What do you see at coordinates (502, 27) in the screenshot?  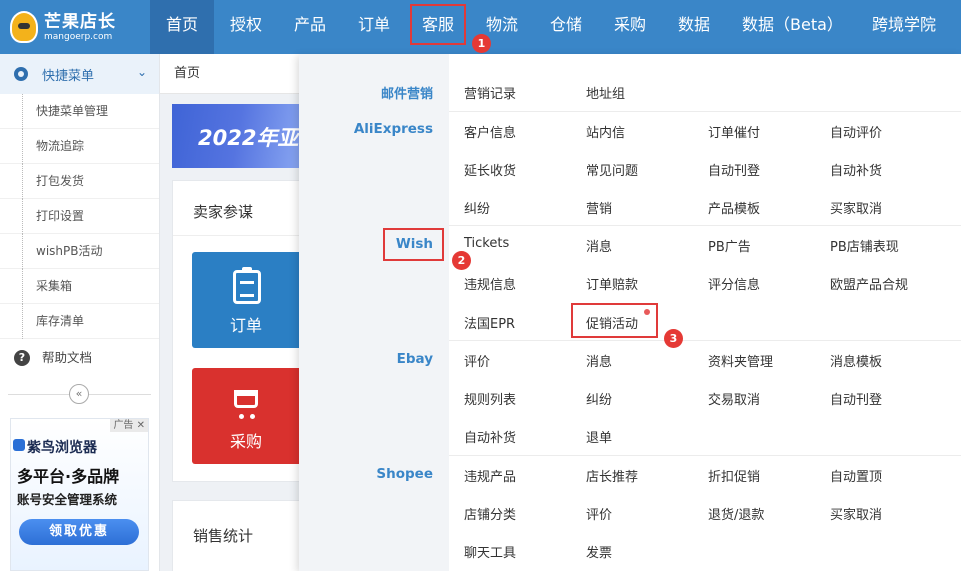 I see `nav-logistics: 物流` at bounding box center [502, 27].